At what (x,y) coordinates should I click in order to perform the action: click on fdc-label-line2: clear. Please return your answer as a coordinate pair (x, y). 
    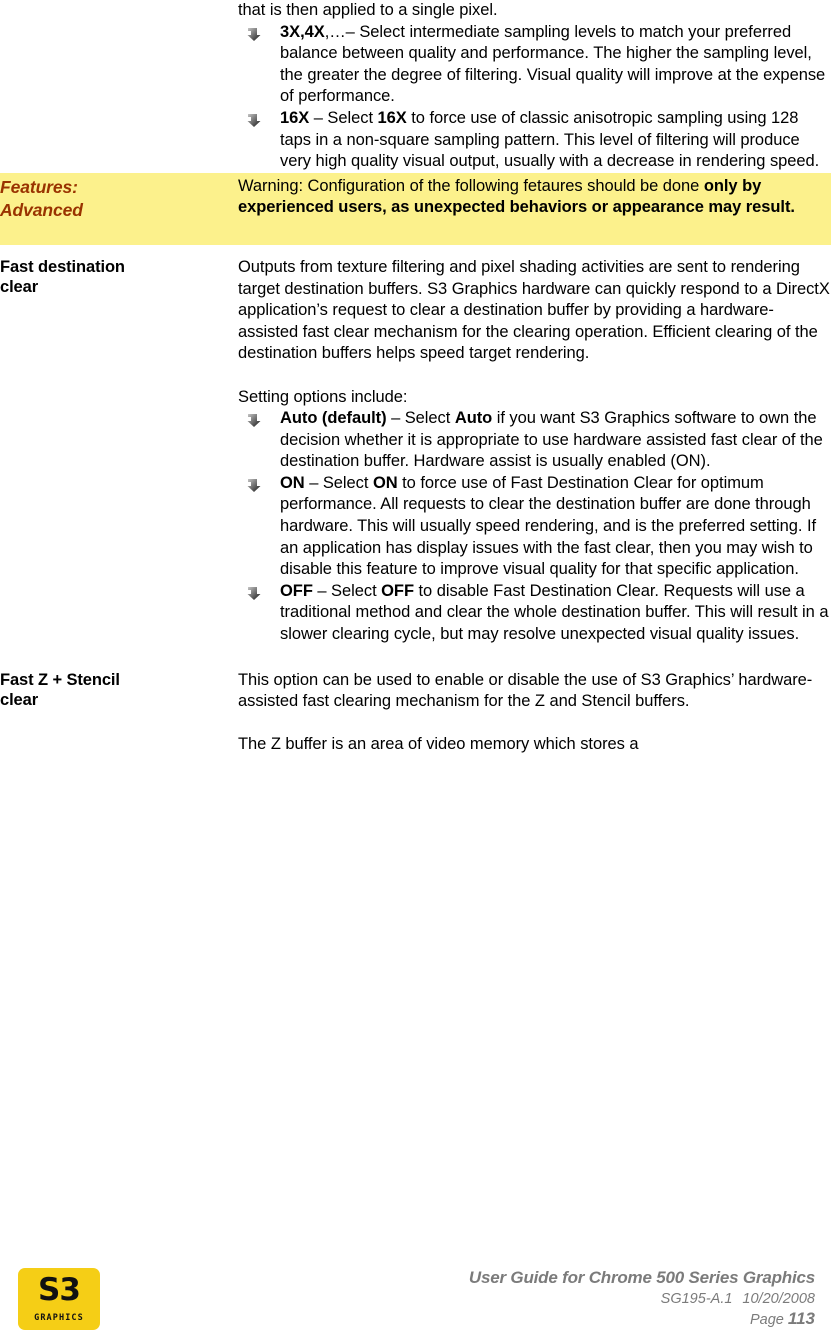
    Looking at the image, I should click on (19, 286).